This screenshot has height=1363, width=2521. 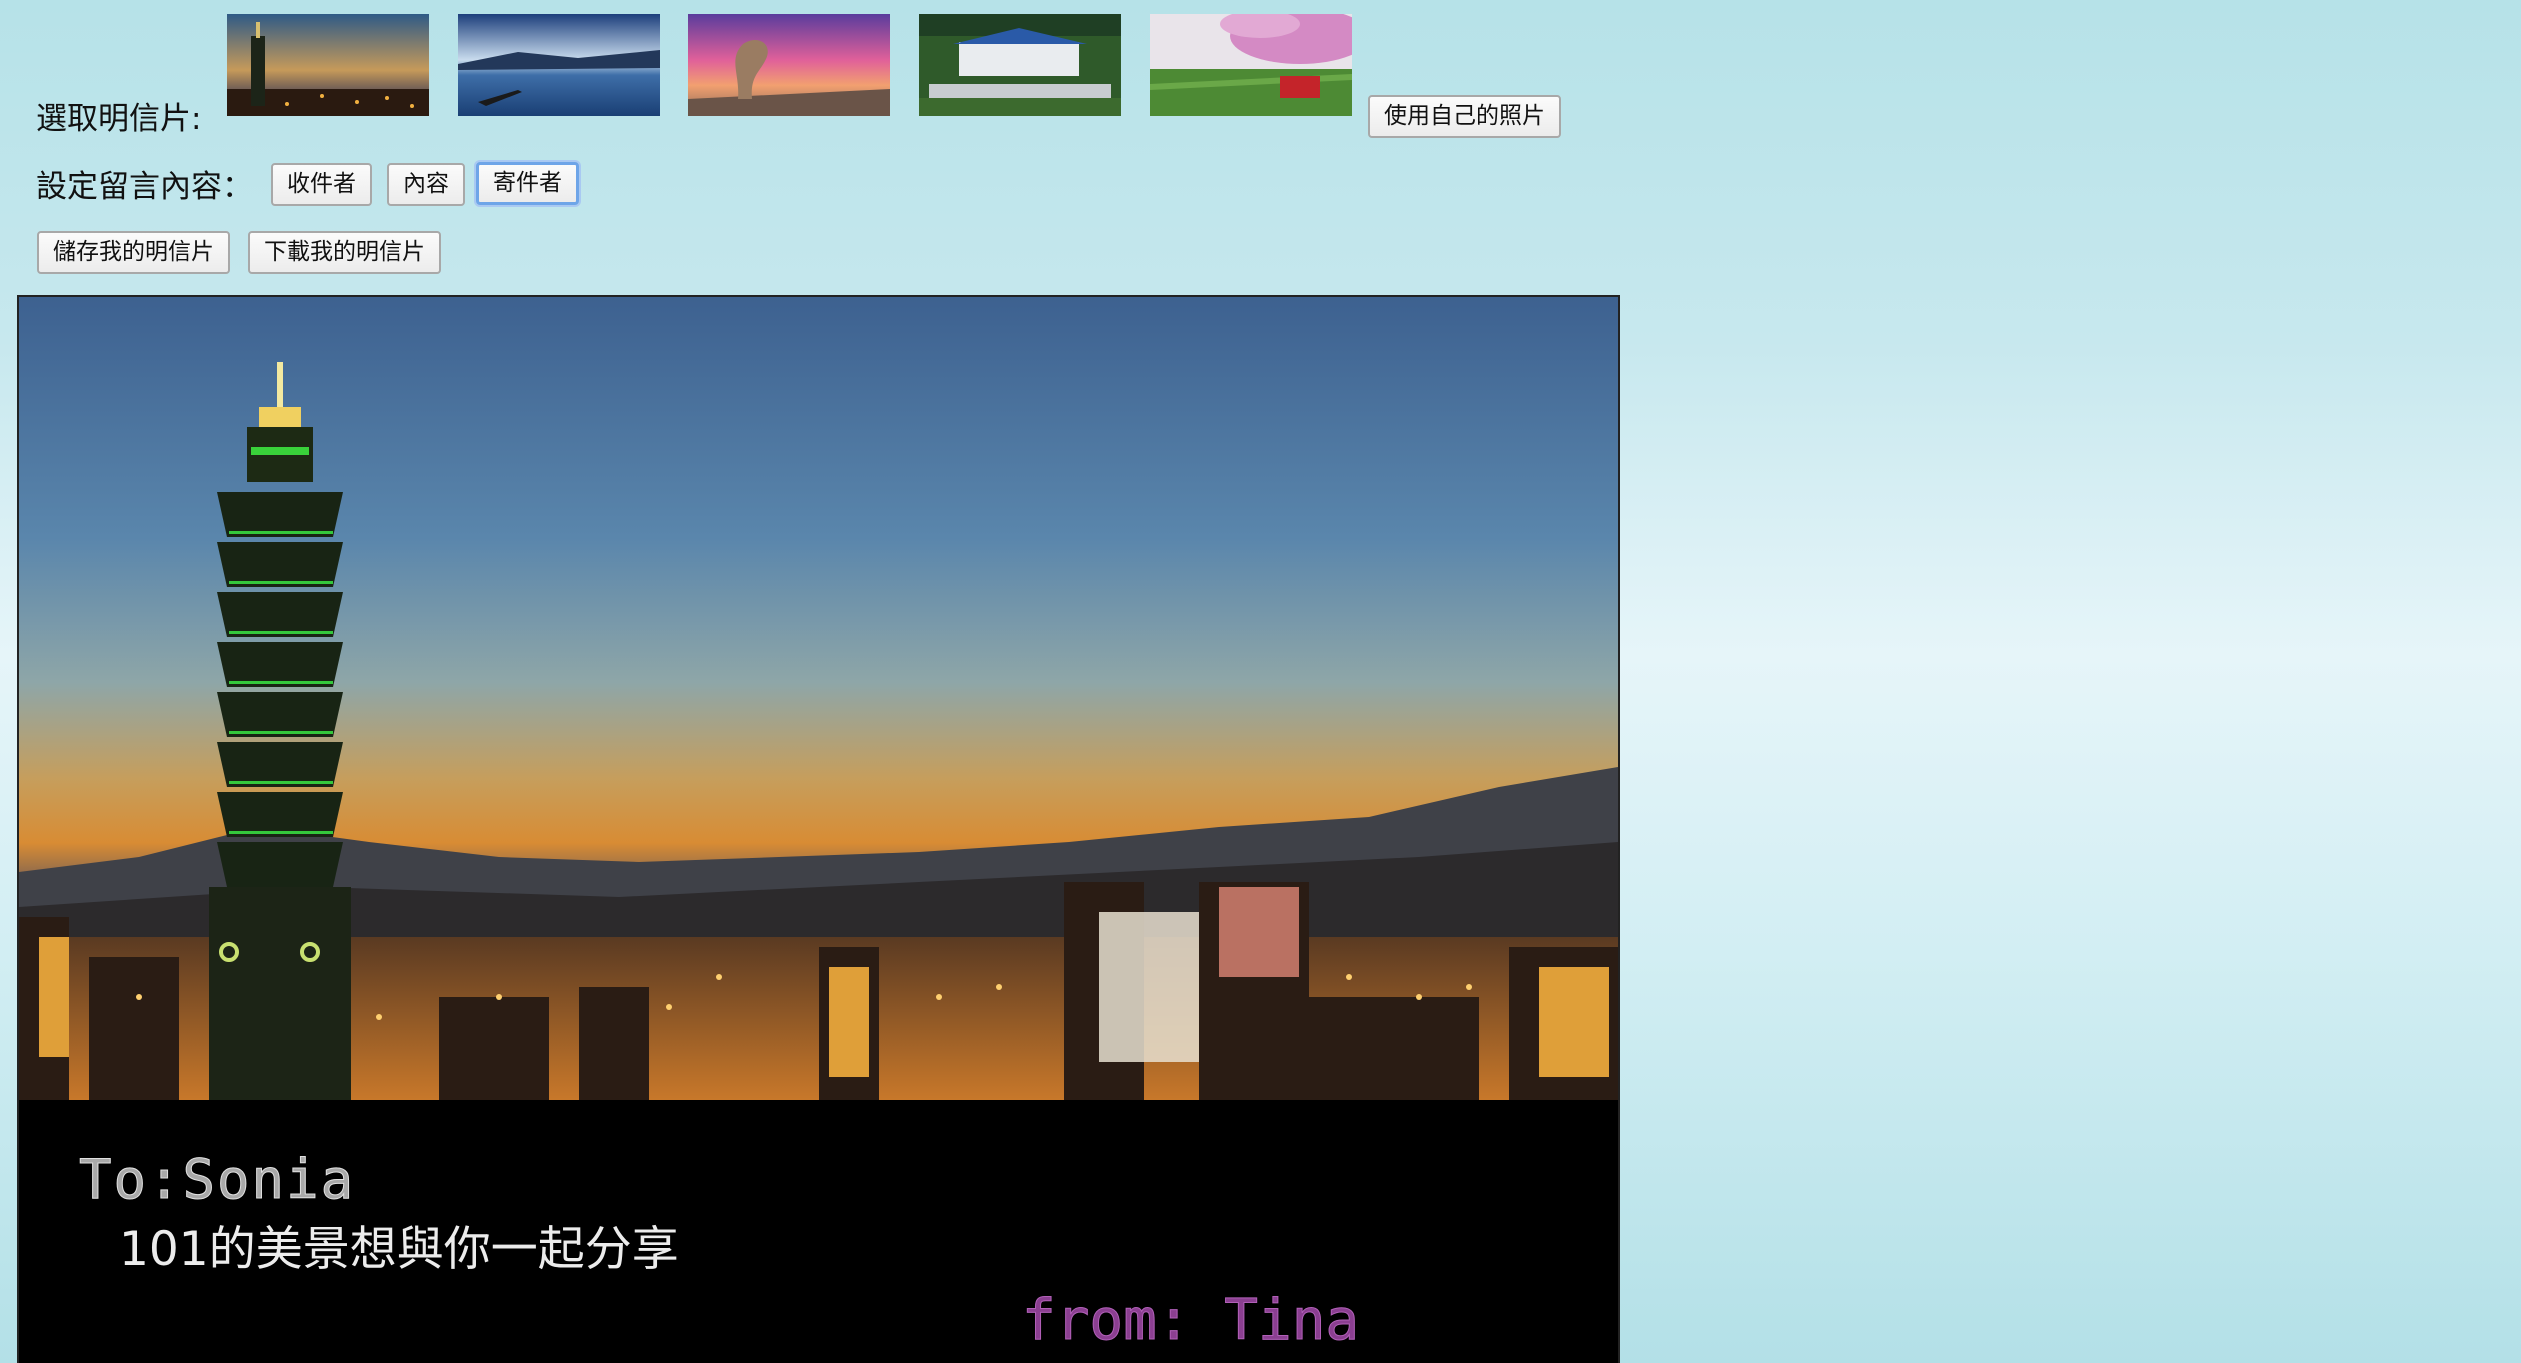 I want to click on content-button: 內容, so click(x=426, y=184).